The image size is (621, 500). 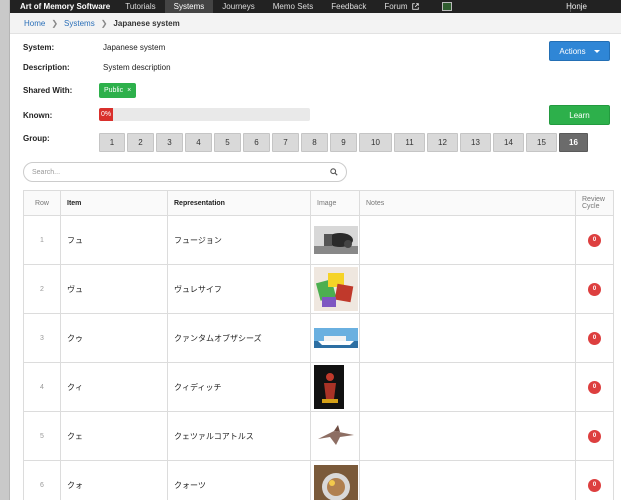 I want to click on actions-dropdown-button: Actions, so click(x=579, y=51).